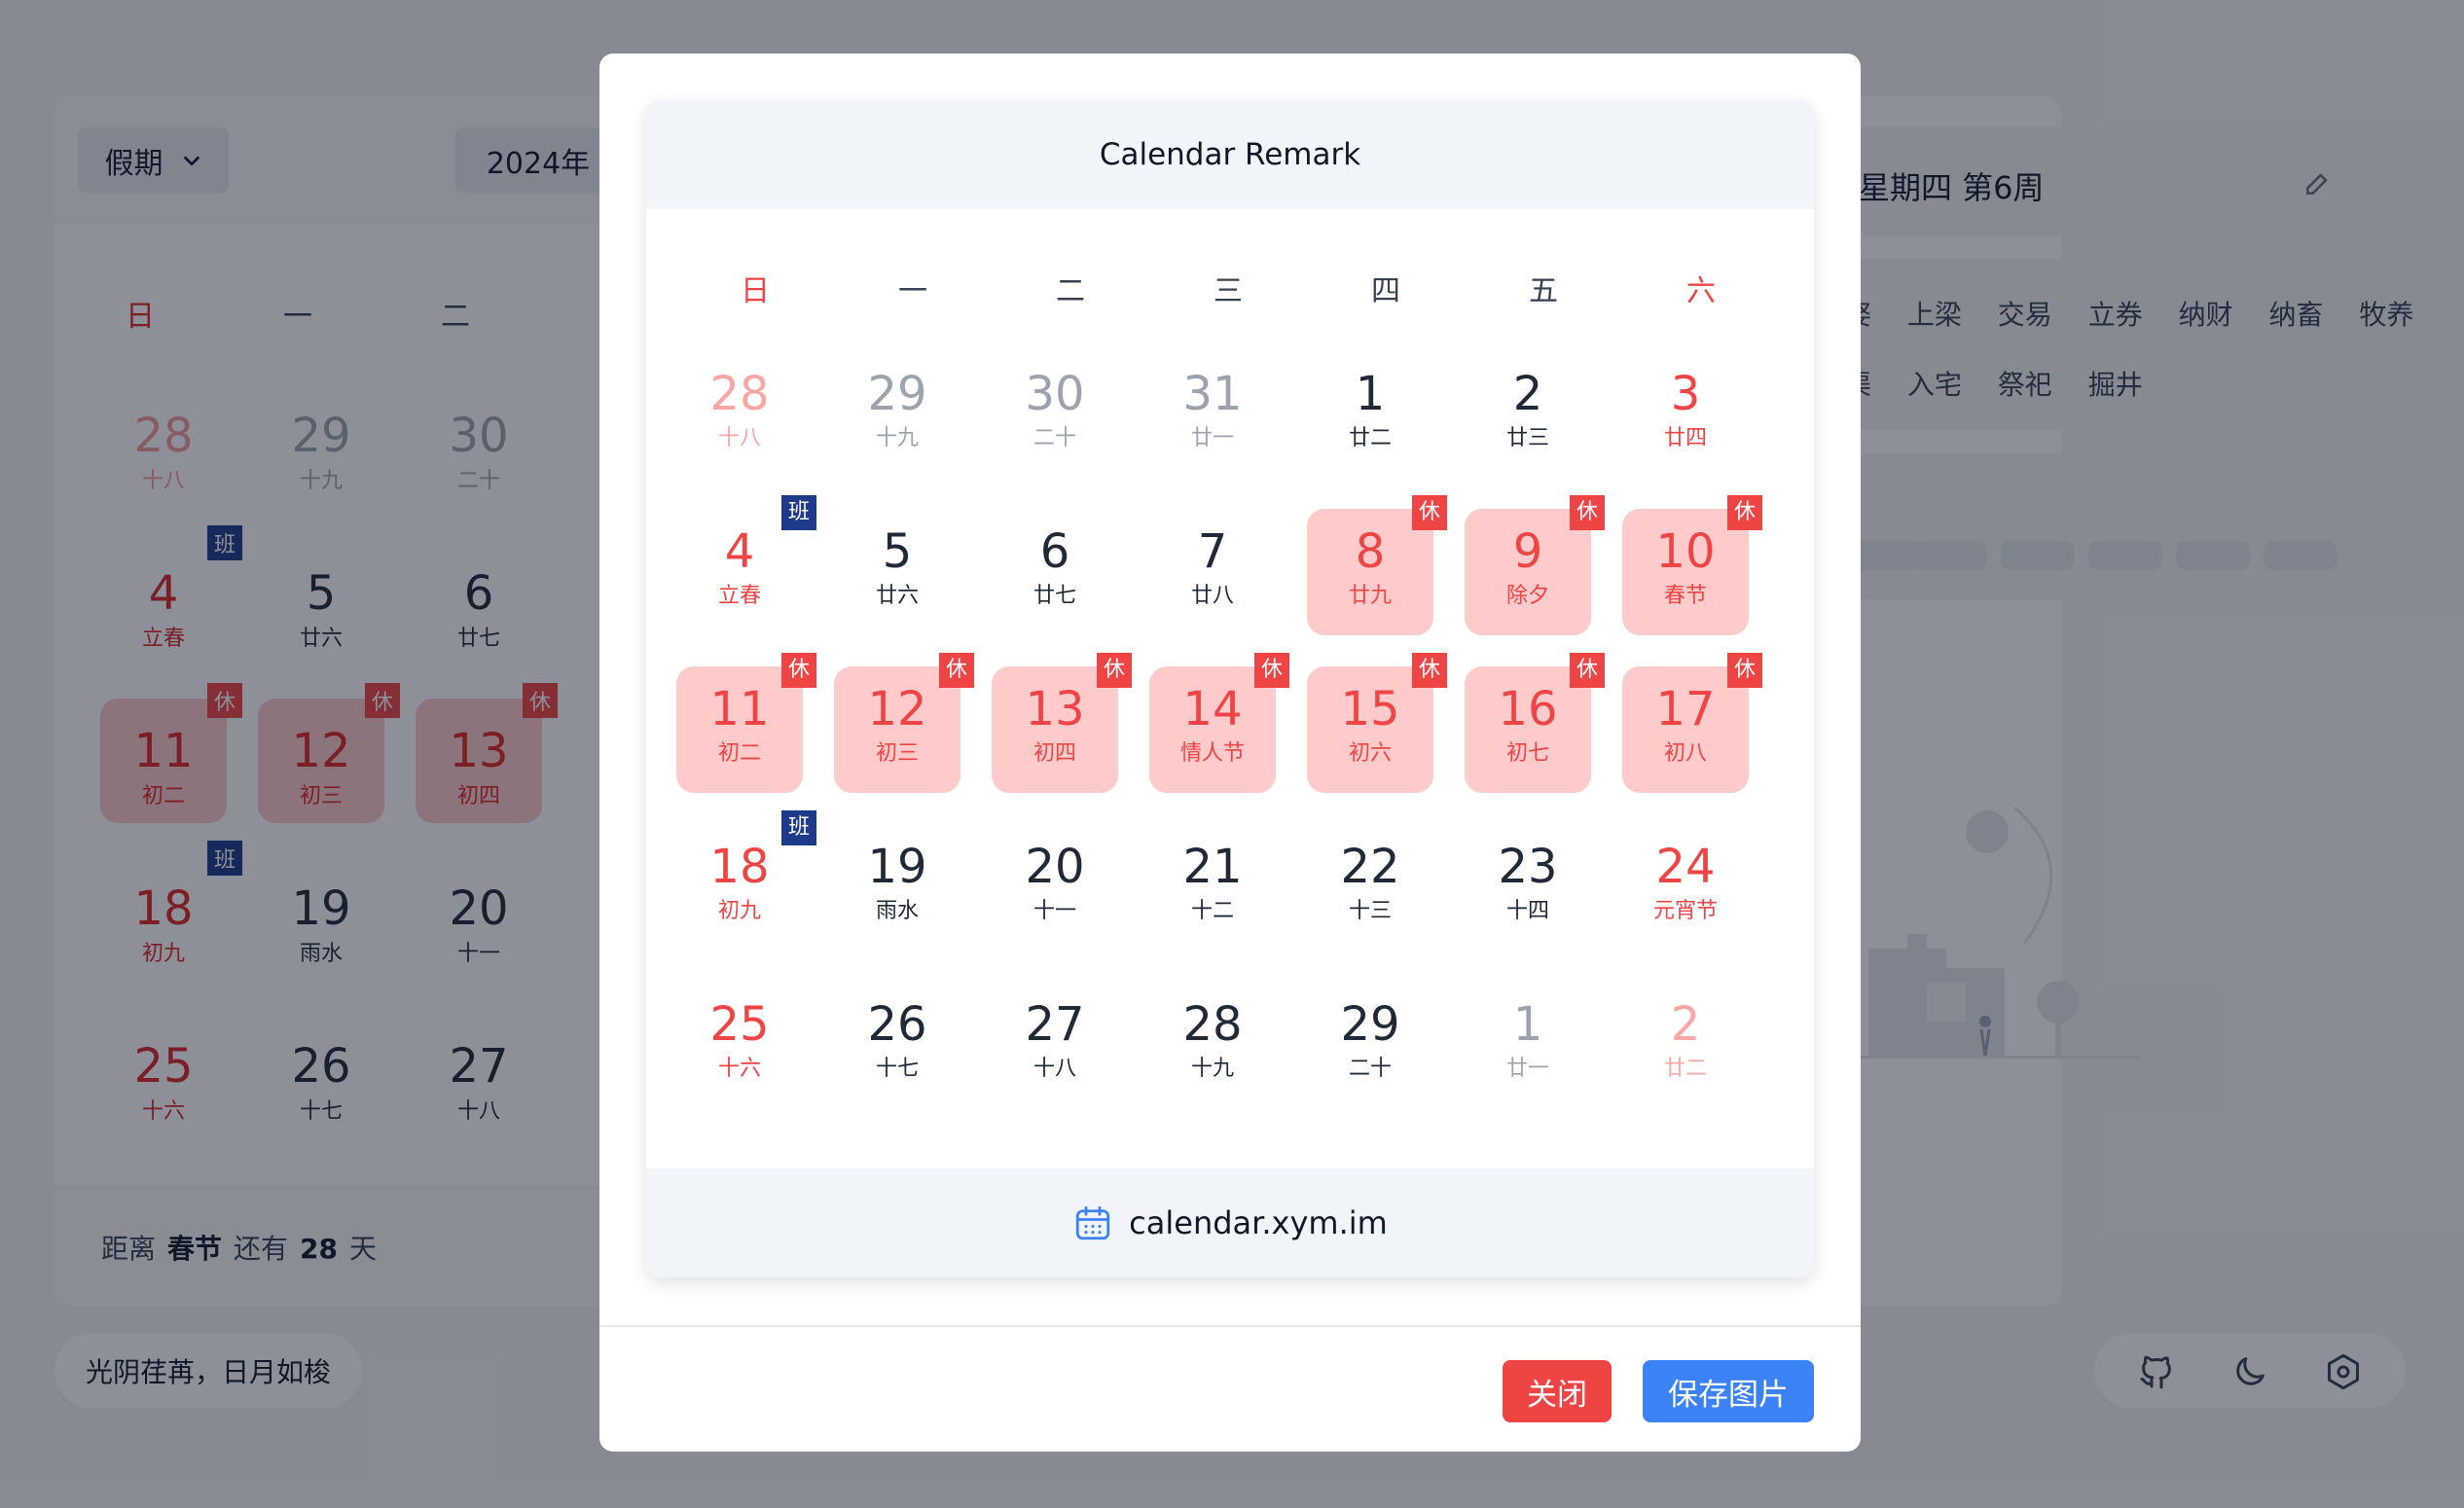 The image size is (2464, 1508). I want to click on day-cell: 20 十一, so click(1055, 887).